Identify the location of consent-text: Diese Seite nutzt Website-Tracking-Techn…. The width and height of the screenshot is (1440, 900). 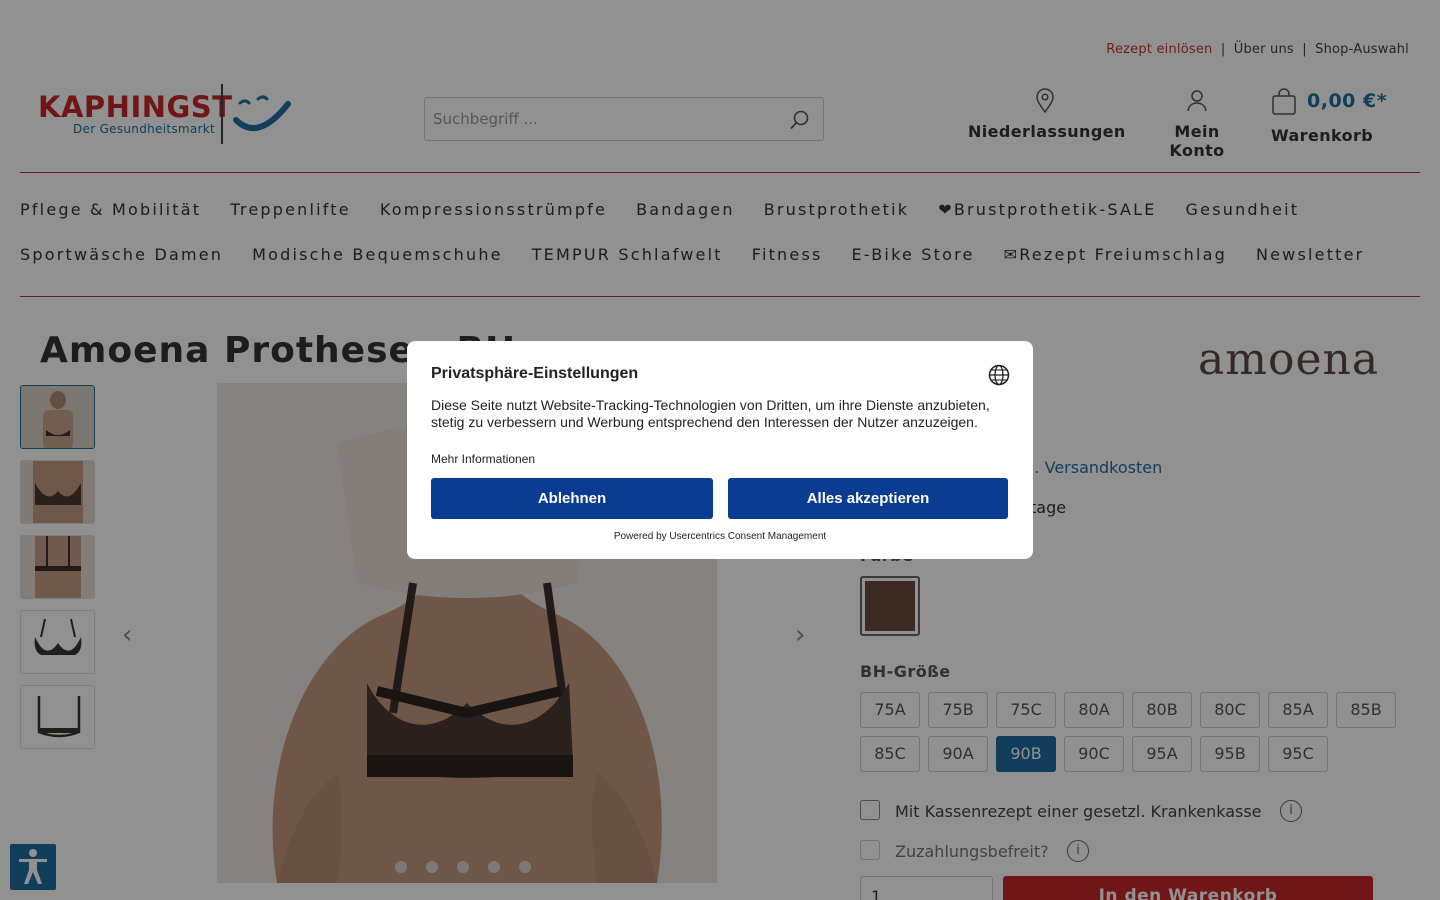
(710, 413).